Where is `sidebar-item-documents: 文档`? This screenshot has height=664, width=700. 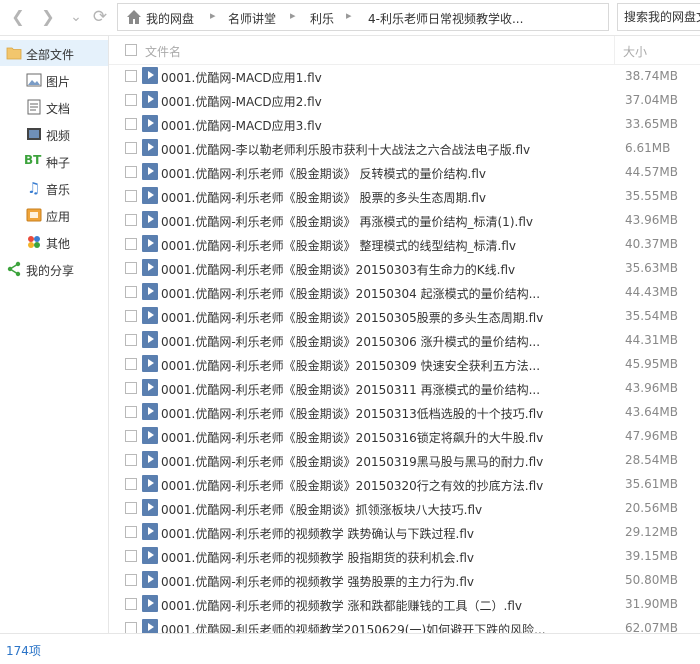
sidebar-item-documents: 文档 is located at coordinates (54, 107).